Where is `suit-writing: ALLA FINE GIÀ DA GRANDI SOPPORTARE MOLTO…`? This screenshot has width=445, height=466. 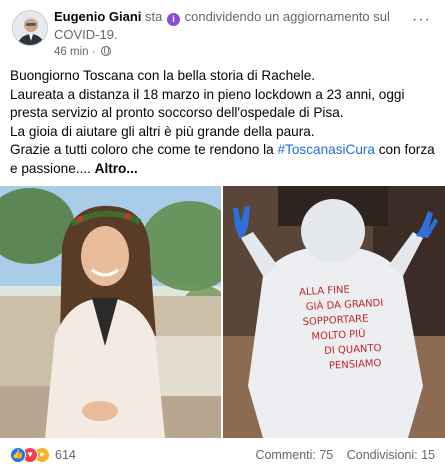
suit-writing: ALLA FINE GIÀ DA GRANDI SOPPORTARE MOLTO… is located at coordinates (361, 327).